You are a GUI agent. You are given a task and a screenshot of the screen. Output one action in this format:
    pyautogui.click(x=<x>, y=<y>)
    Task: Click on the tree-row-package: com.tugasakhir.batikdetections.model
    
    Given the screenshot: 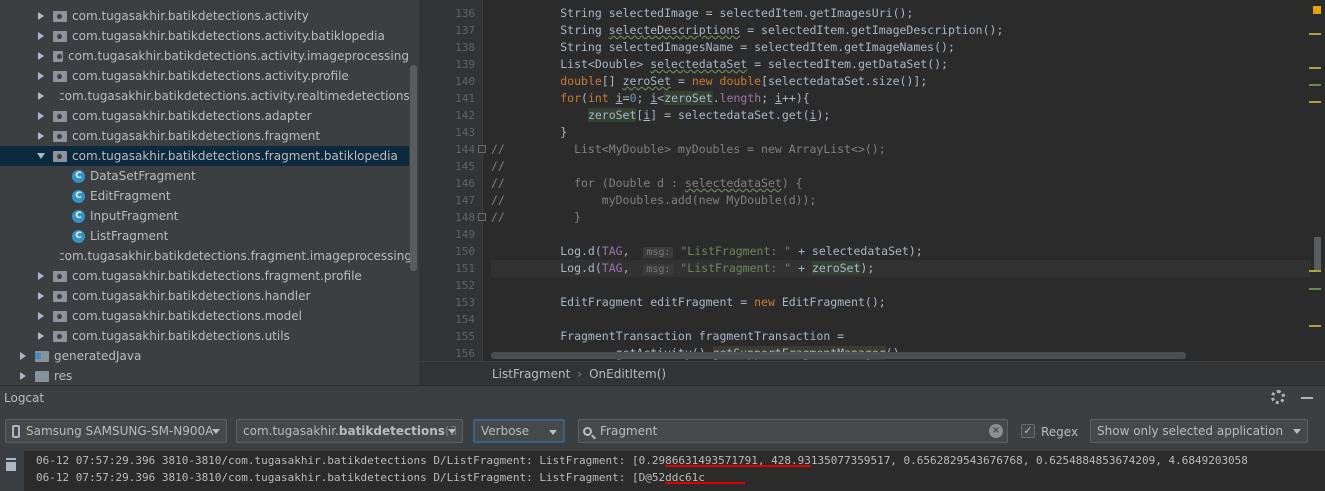 What is the action you would take?
    pyautogui.click(x=204, y=316)
    